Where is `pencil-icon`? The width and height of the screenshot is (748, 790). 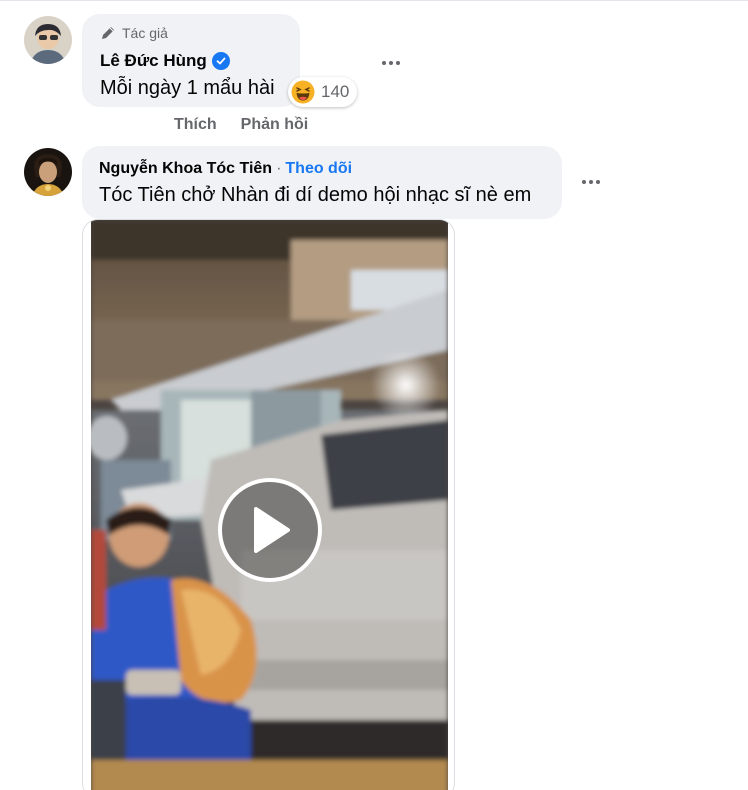 pencil-icon is located at coordinates (108, 33).